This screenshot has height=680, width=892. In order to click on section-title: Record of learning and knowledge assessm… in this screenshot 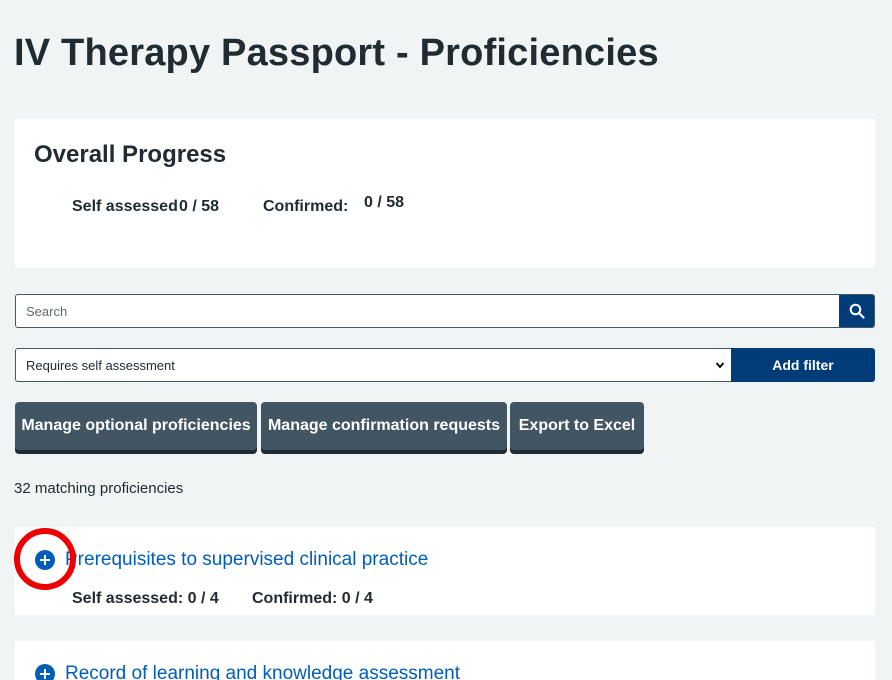, I will do `click(262, 671)`.